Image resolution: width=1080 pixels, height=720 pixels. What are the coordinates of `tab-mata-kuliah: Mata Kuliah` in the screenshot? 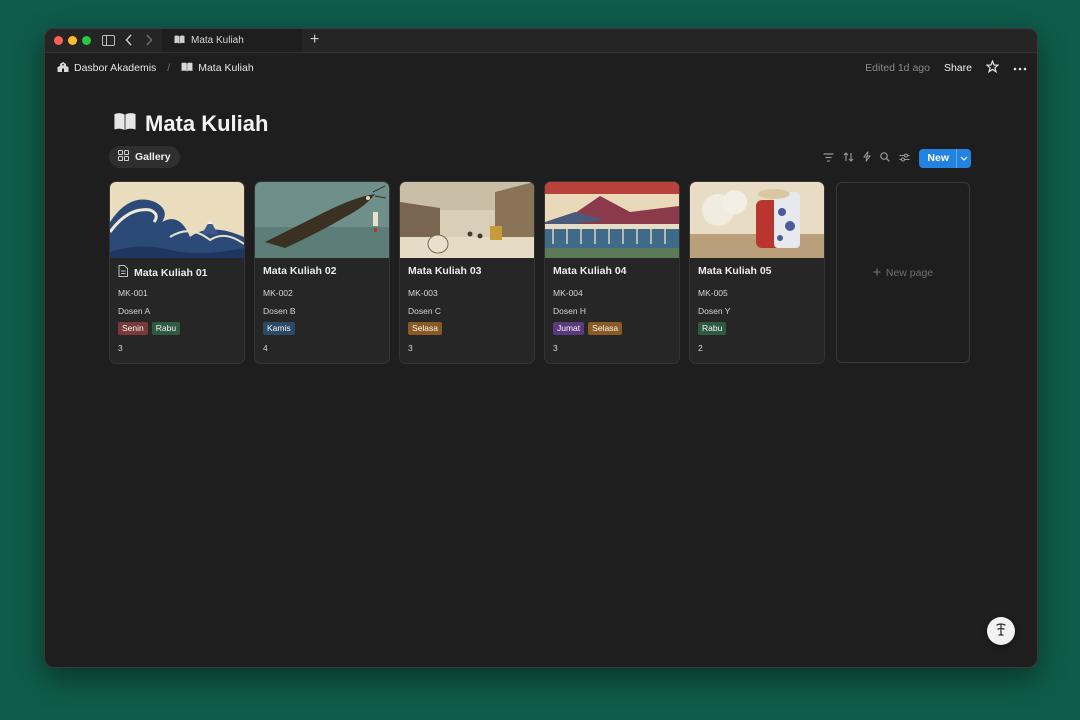 It's located at (232, 40).